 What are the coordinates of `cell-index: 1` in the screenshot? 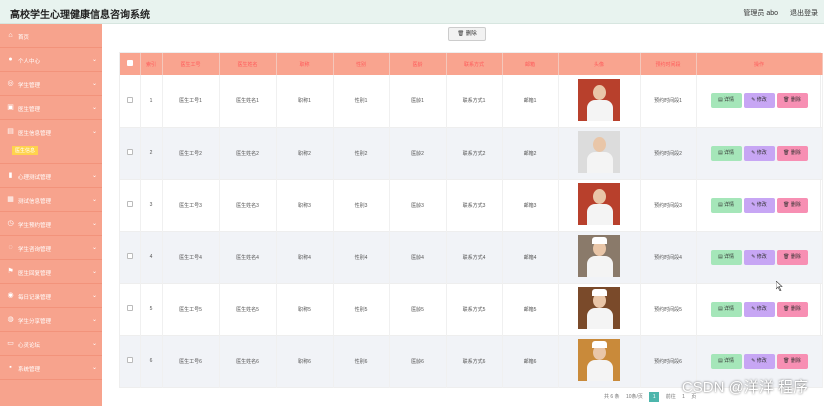 It's located at (151, 101).